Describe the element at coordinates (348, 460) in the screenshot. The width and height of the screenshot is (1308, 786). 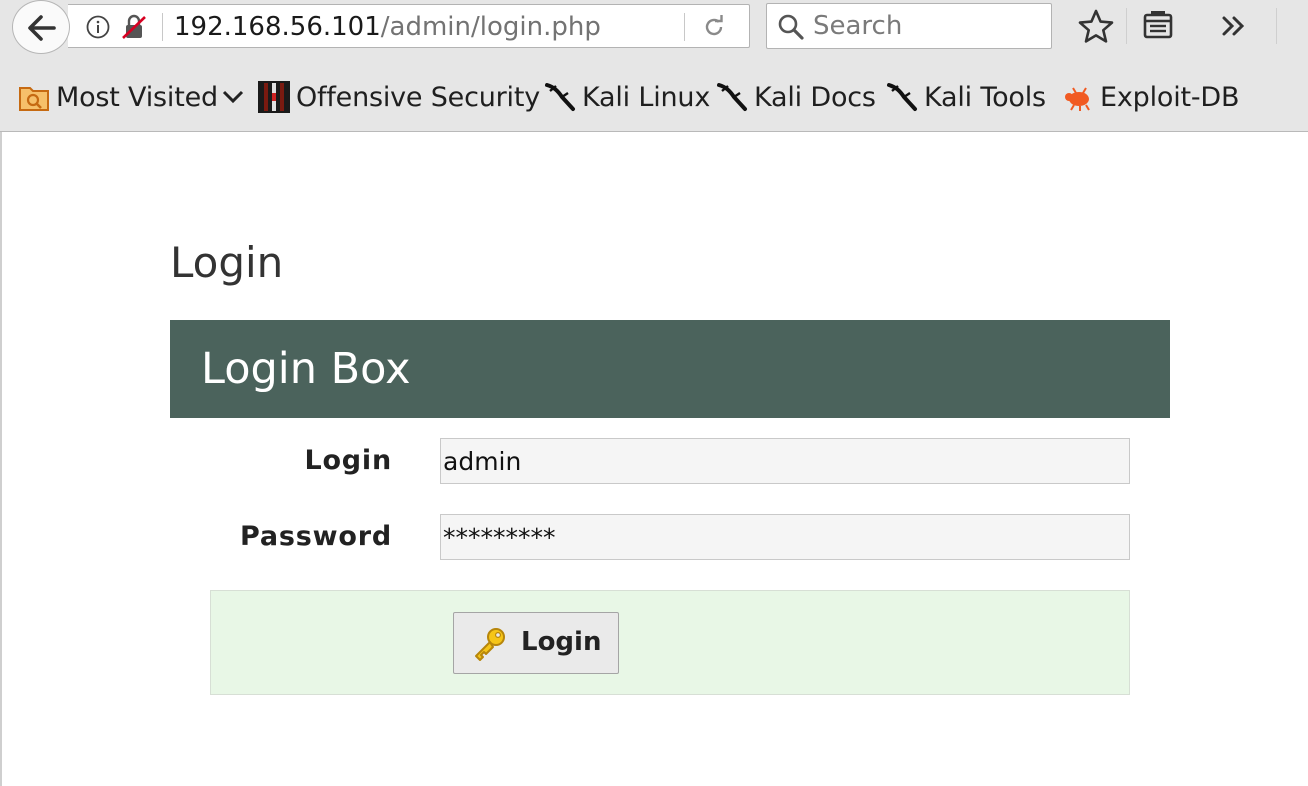
I see `login-label: Login` at that location.